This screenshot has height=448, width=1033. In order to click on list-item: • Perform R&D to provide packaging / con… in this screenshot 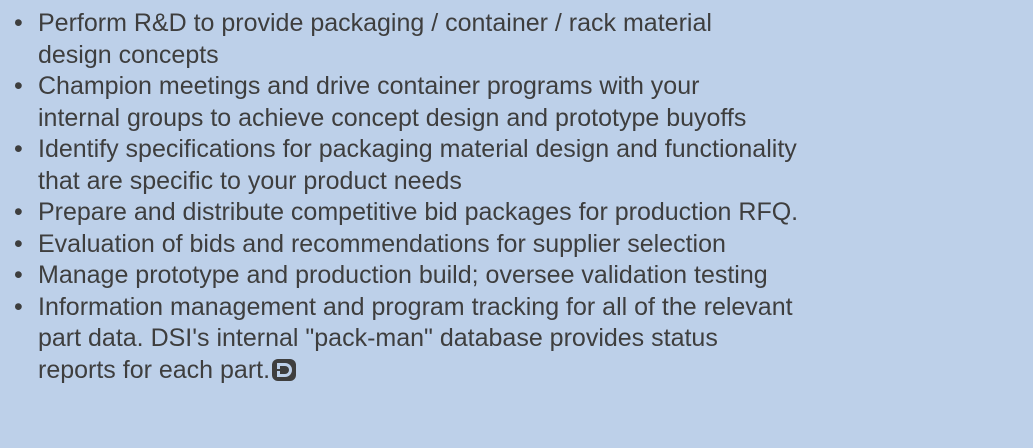, I will do `click(522, 39)`.